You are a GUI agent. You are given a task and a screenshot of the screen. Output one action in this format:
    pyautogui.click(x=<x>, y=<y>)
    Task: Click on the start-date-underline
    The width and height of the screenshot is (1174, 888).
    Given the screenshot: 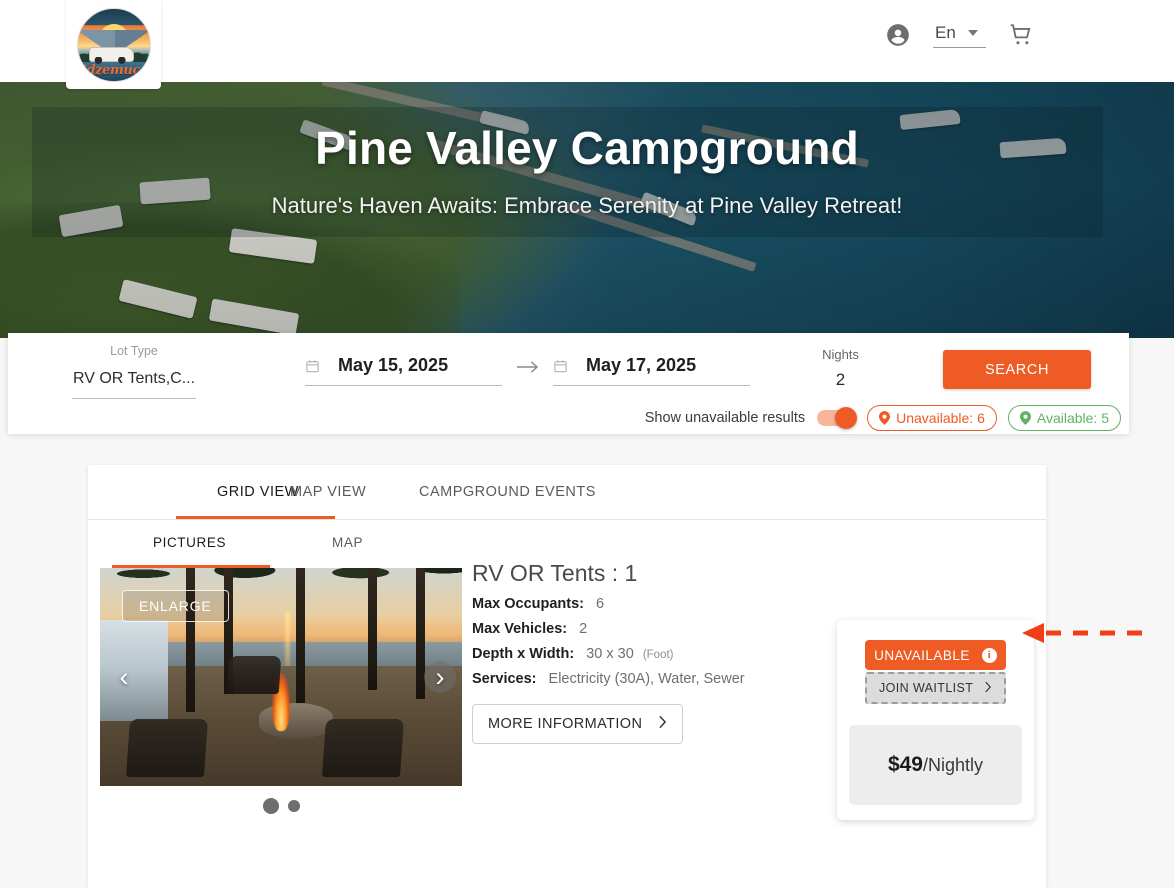 What is the action you would take?
    pyautogui.click(x=403, y=385)
    